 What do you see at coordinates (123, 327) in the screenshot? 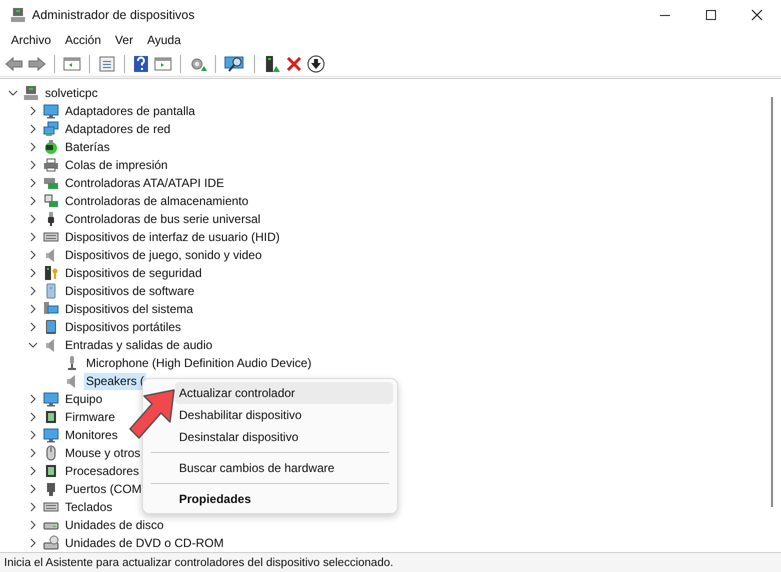
I see `tree-item: Dispositivos portátiles` at bounding box center [123, 327].